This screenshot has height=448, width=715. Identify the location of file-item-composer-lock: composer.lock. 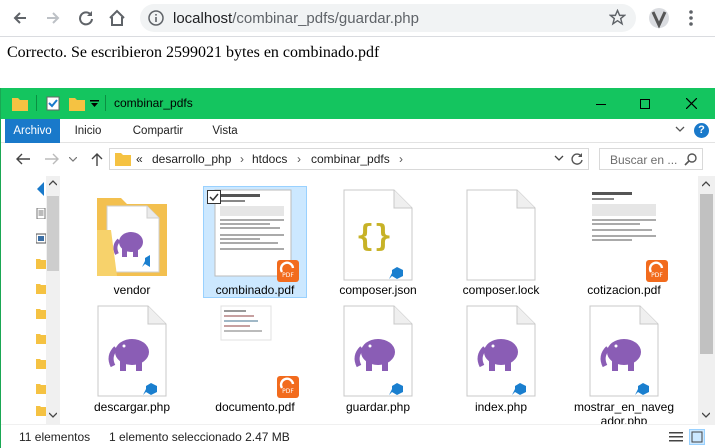
(501, 243).